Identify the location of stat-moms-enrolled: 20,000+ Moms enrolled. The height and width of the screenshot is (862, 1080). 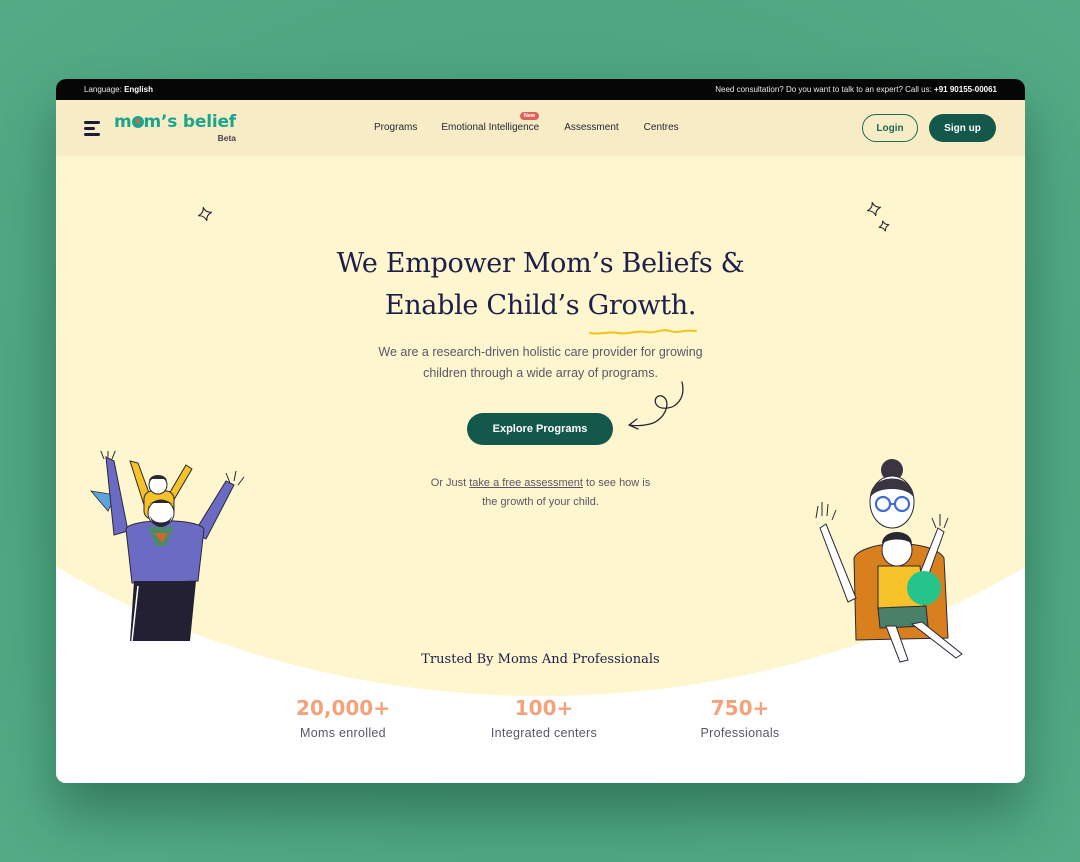
(343, 718).